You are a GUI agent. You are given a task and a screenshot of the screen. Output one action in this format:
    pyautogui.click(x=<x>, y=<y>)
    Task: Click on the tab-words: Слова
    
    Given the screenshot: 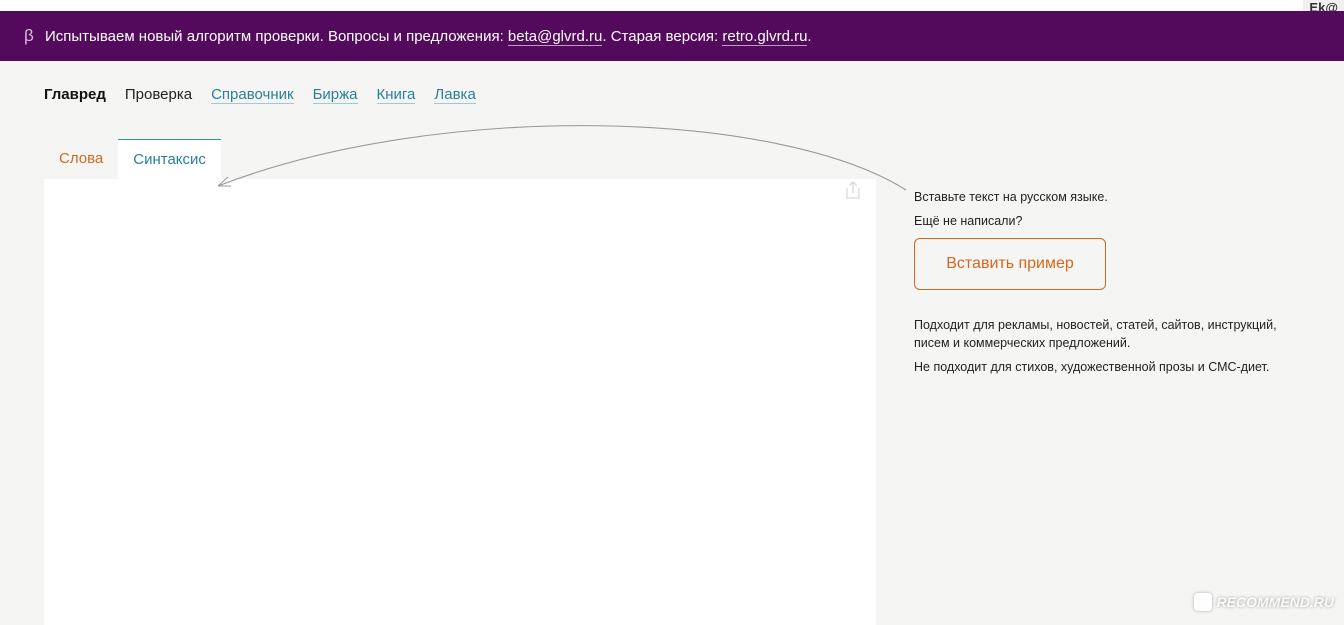 What is the action you would take?
    pyautogui.click(x=81, y=159)
    